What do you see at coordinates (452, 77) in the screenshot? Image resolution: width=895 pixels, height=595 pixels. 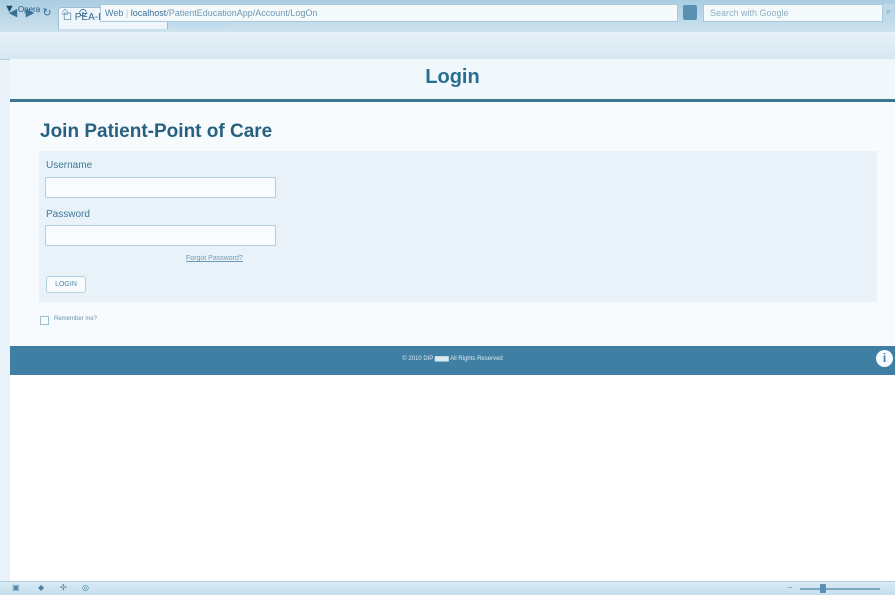 I see `page-title: Login` at bounding box center [452, 77].